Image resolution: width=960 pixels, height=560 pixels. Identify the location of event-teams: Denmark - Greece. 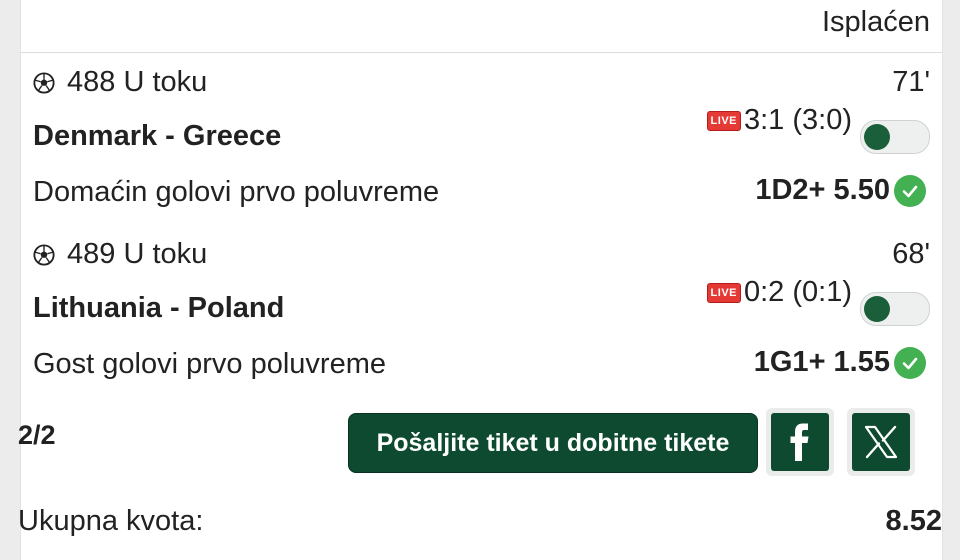
(157, 136).